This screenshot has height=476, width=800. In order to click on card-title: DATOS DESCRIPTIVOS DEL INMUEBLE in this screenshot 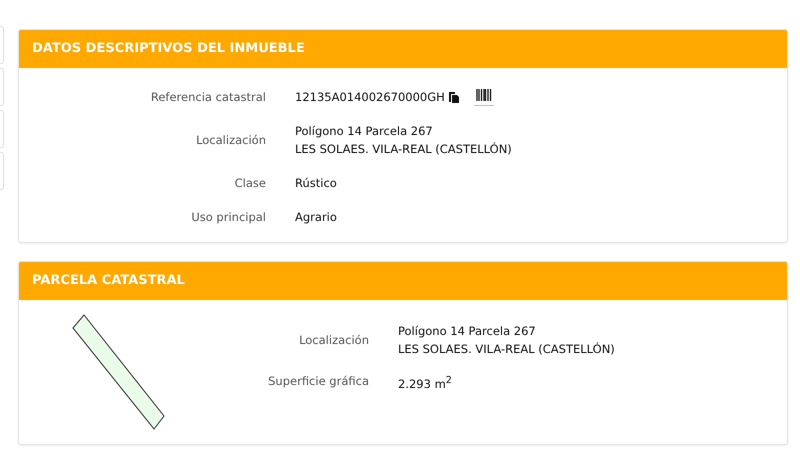, I will do `click(403, 49)`.